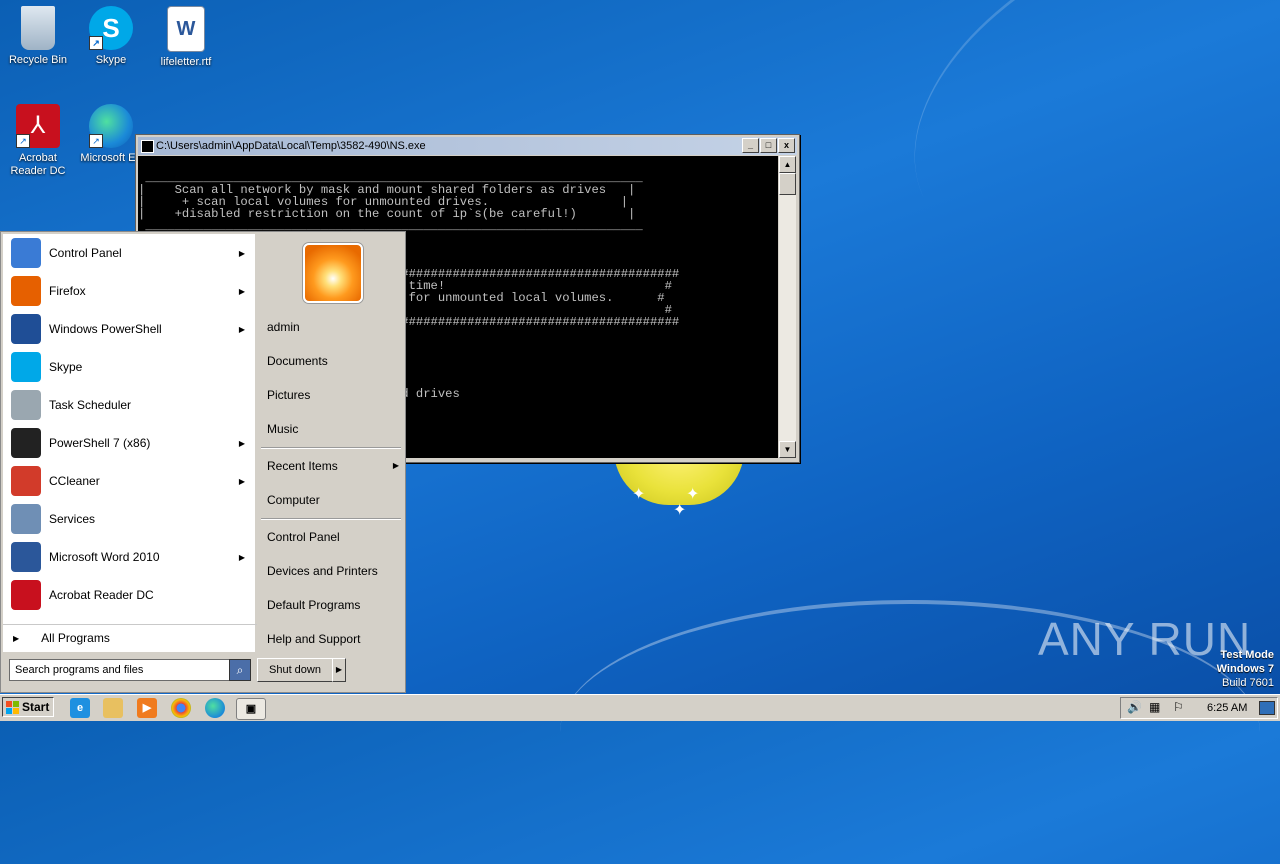  What do you see at coordinates (787, 164) in the screenshot?
I see `scroll-up-arrow-icon: ▲` at bounding box center [787, 164].